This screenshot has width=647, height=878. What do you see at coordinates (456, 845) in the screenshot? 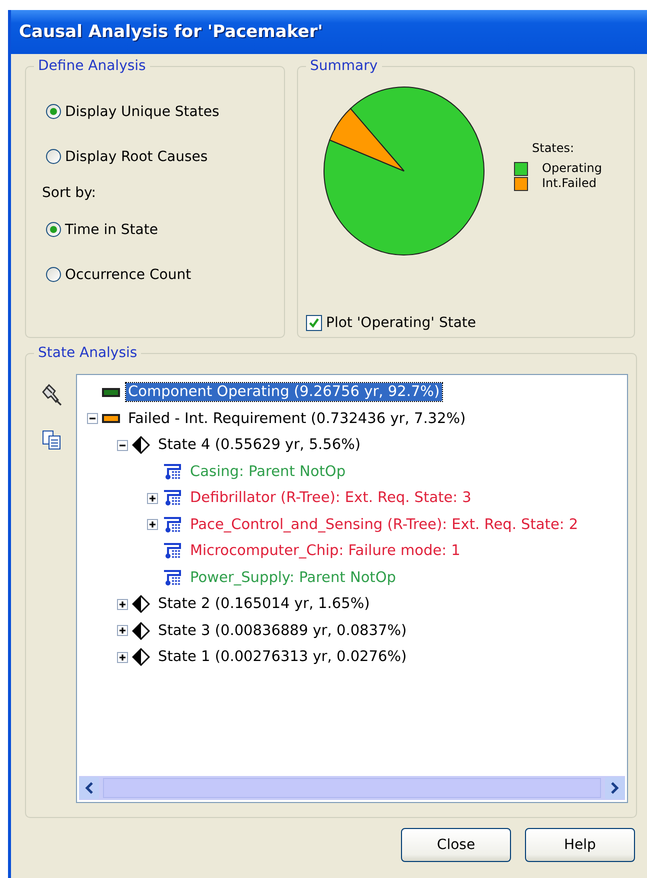
I see `dialog-button: Close` at bounding box center [456, 845].